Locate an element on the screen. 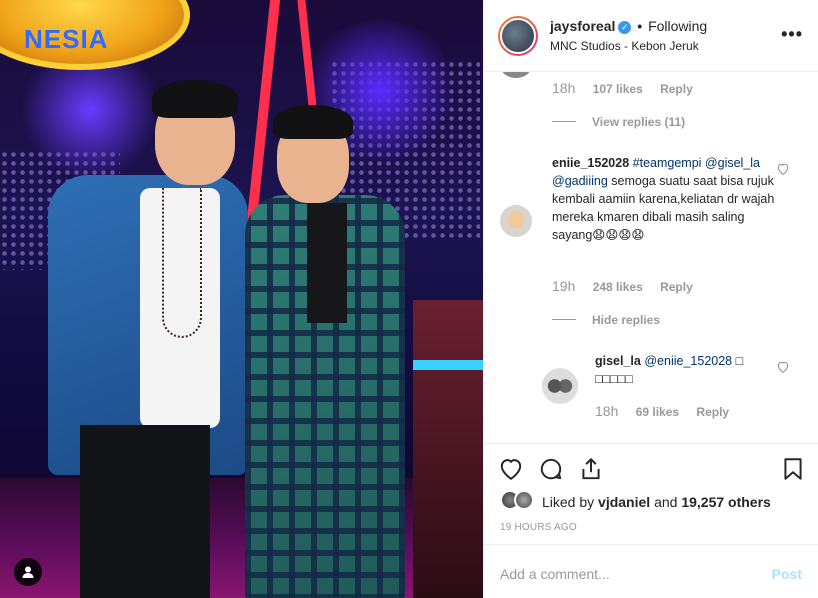 This screenshot has height=598, width=818. hashtag-link: #teamgempi is located at coordinates (667, 163).